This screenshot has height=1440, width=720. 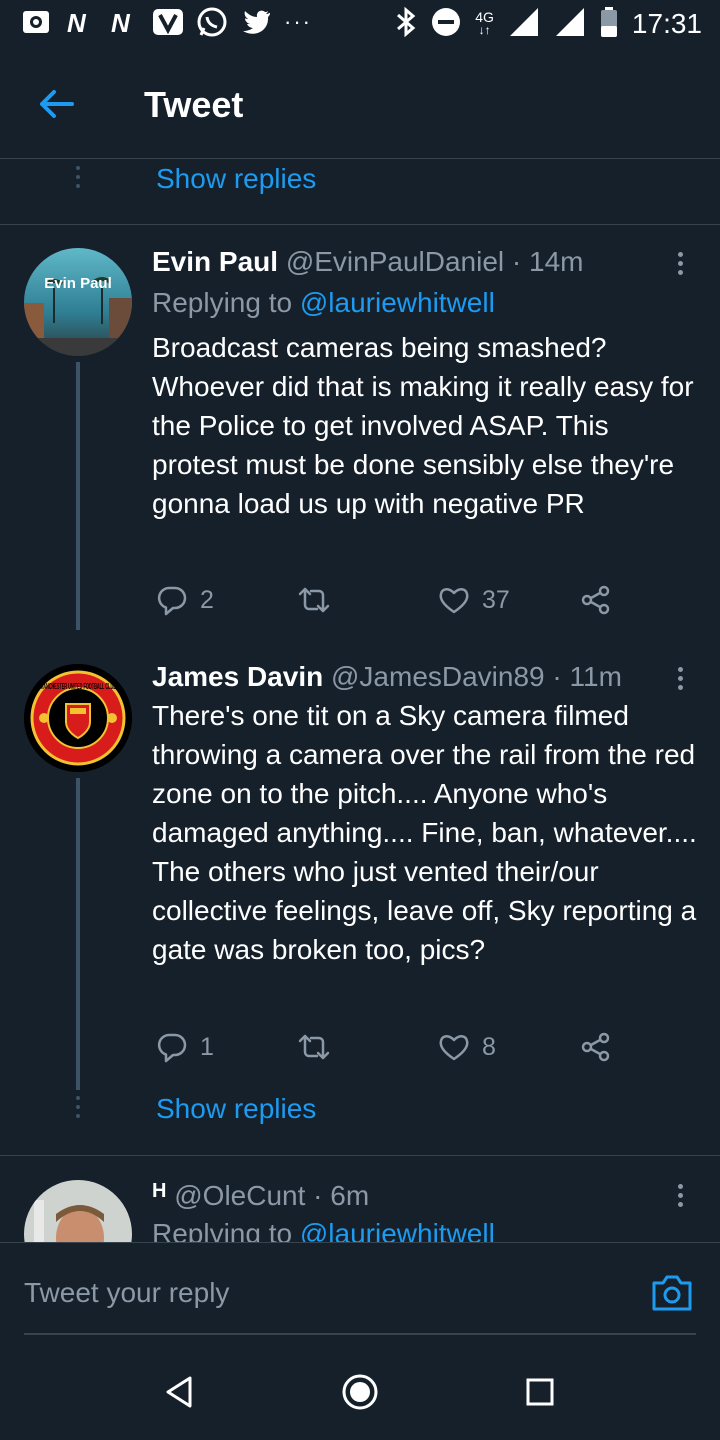 I want to click on reply-button: 1, so click(x=185, y=1047).